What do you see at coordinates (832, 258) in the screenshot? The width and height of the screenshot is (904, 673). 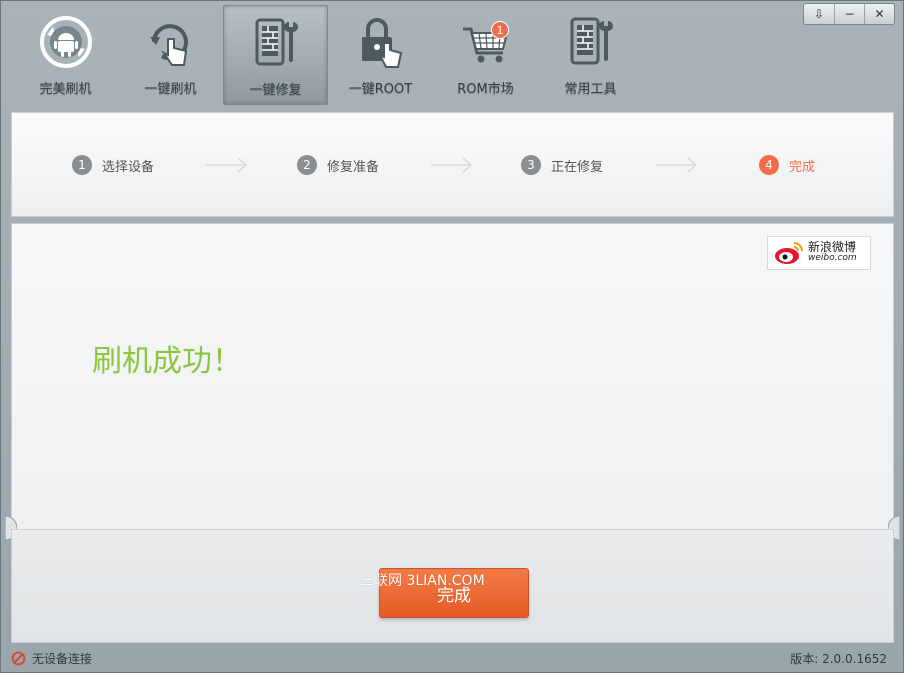 I see `weibo-domain: weibo.com` at bounding box center [832, 258].